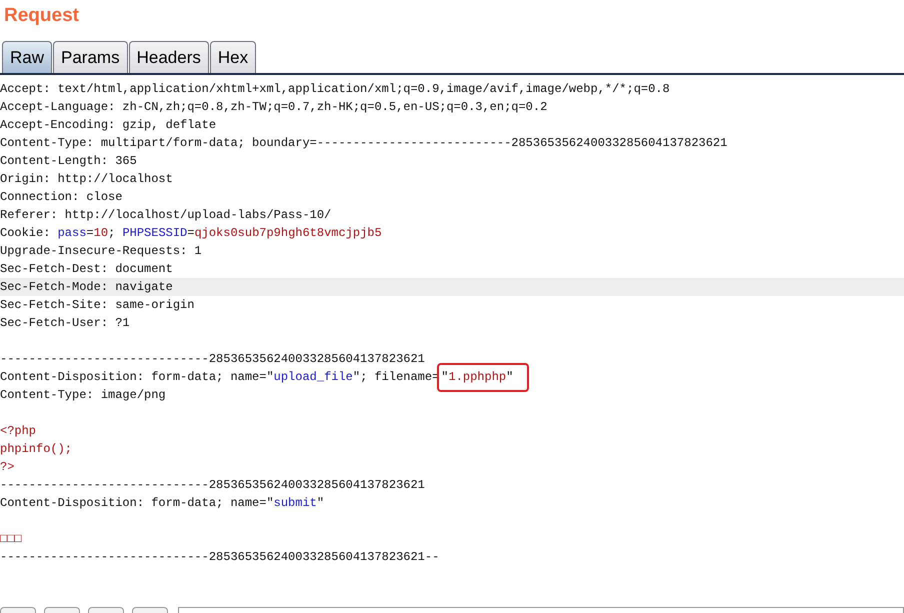 The width and height of the screenshot is (904, 613). What do you see at coordinates (27, 57) in the screenshot?
I see `tab: Raw` at bounding box center [27, 57].